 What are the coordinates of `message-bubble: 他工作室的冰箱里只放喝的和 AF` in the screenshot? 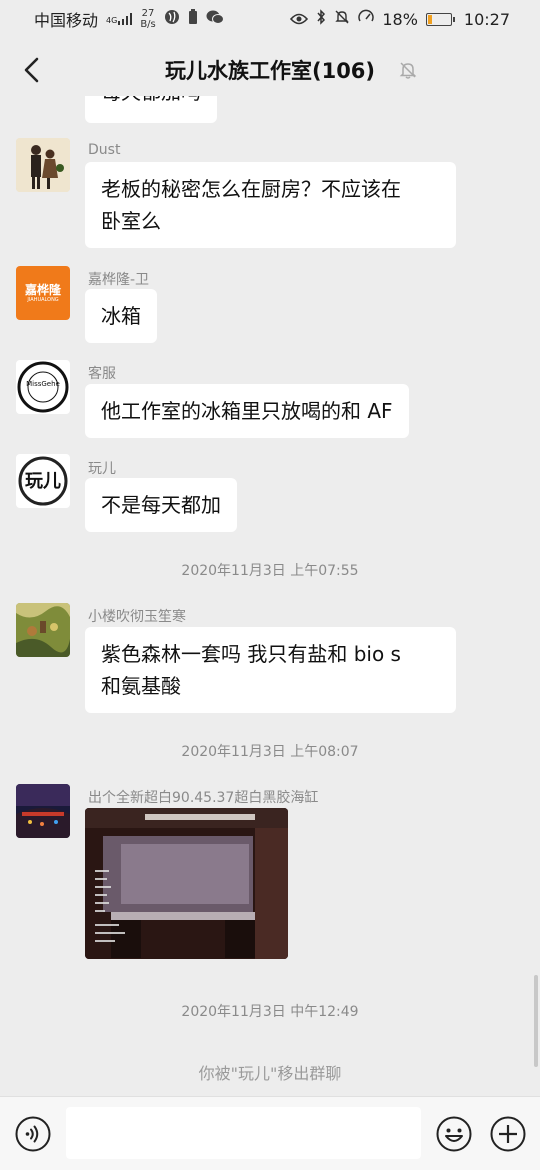 It's located at (247, 411).